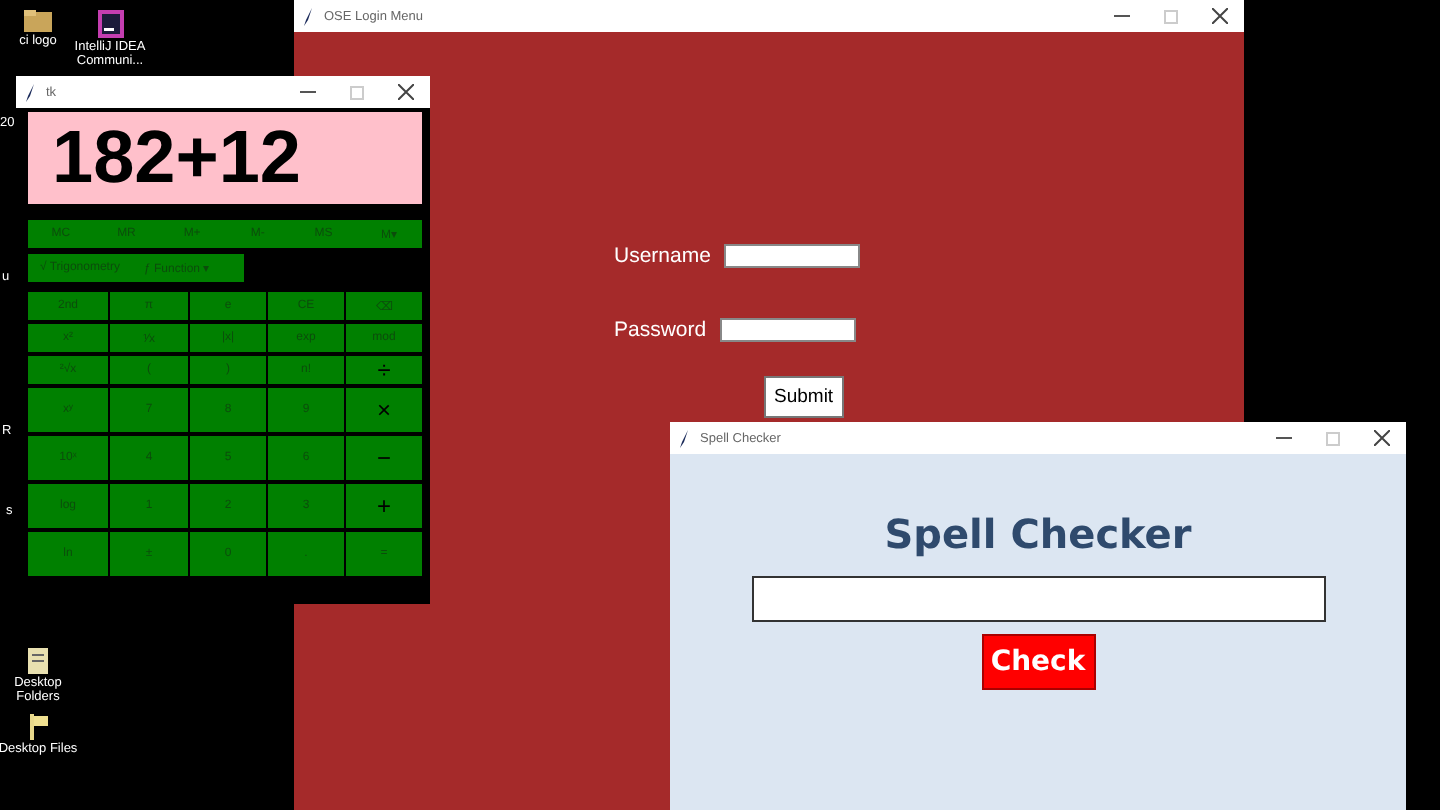  What do you see at coordinates (792, 256) in the screenshot?
I see `username-field` at bounding box center [792, 256].